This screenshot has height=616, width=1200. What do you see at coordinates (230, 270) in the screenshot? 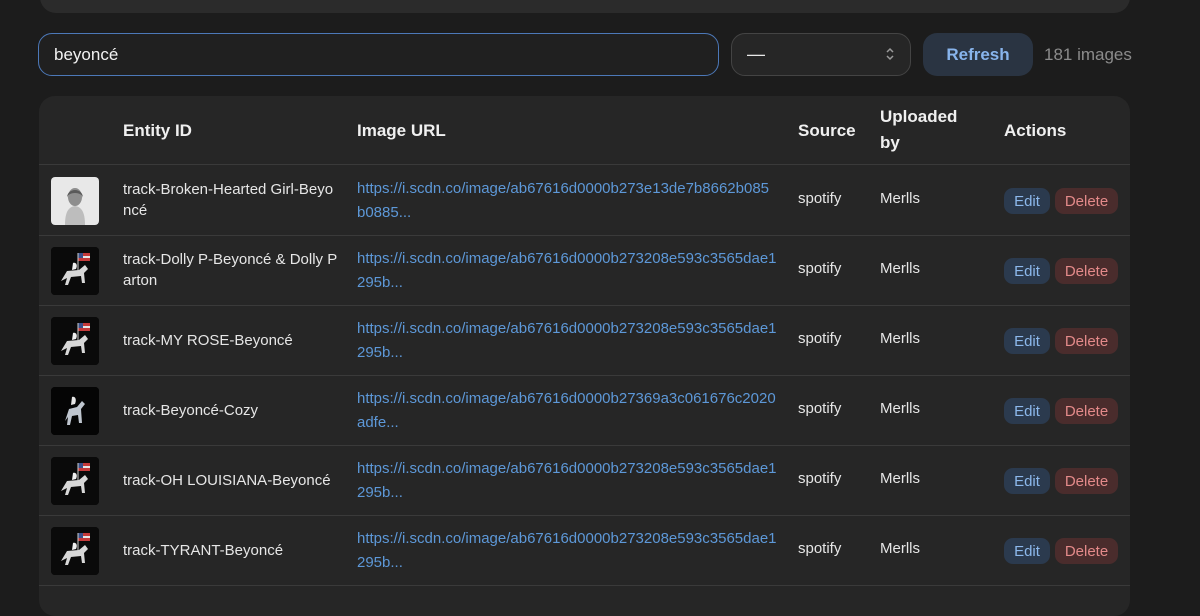
I see `entity-id: track-Dolly P-Beyoncé & Dolly Parton` at bounding box center [230, 270].